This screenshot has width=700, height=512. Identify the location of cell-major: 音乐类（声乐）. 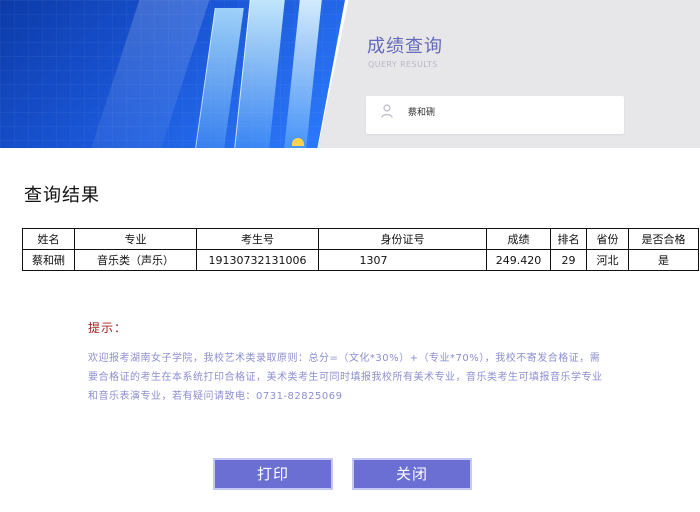
(135, 260).